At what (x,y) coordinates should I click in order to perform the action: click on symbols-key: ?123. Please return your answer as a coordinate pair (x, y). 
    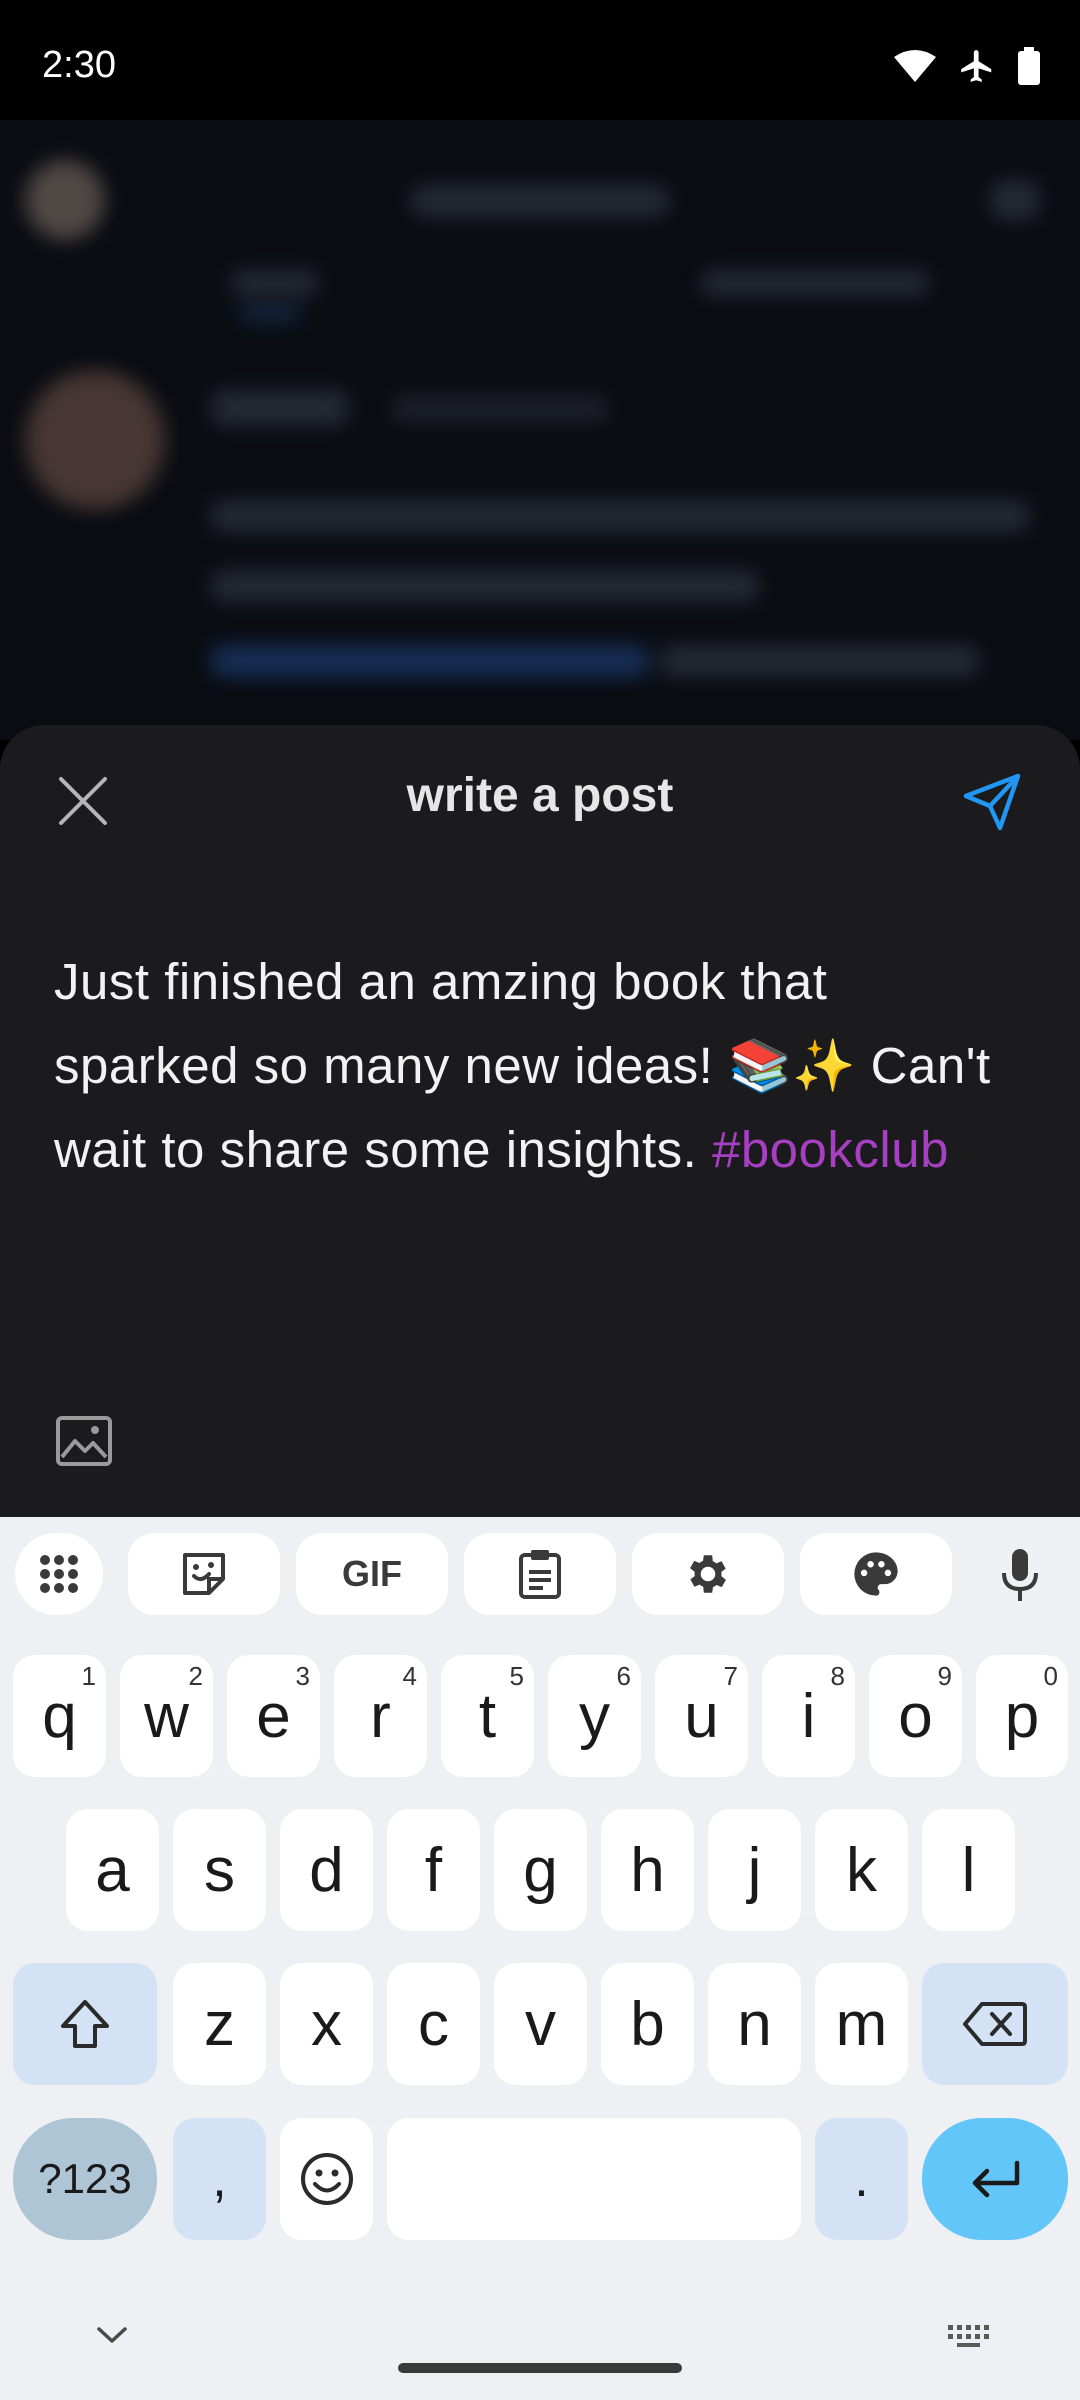
    Looking at the image, I should click on (85, 2179).